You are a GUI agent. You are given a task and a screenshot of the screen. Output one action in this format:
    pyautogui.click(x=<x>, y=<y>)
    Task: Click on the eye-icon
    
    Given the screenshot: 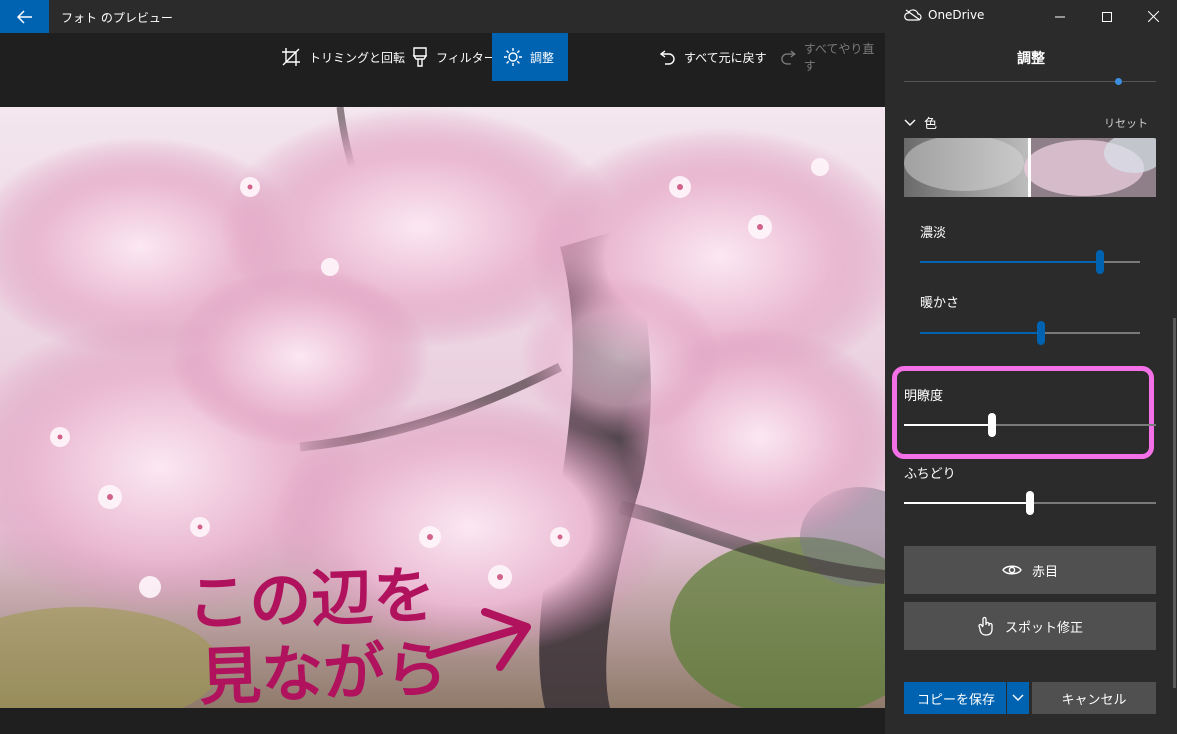 What is the action you would take?
    pyautogui.click(x=1012, y=570)
    